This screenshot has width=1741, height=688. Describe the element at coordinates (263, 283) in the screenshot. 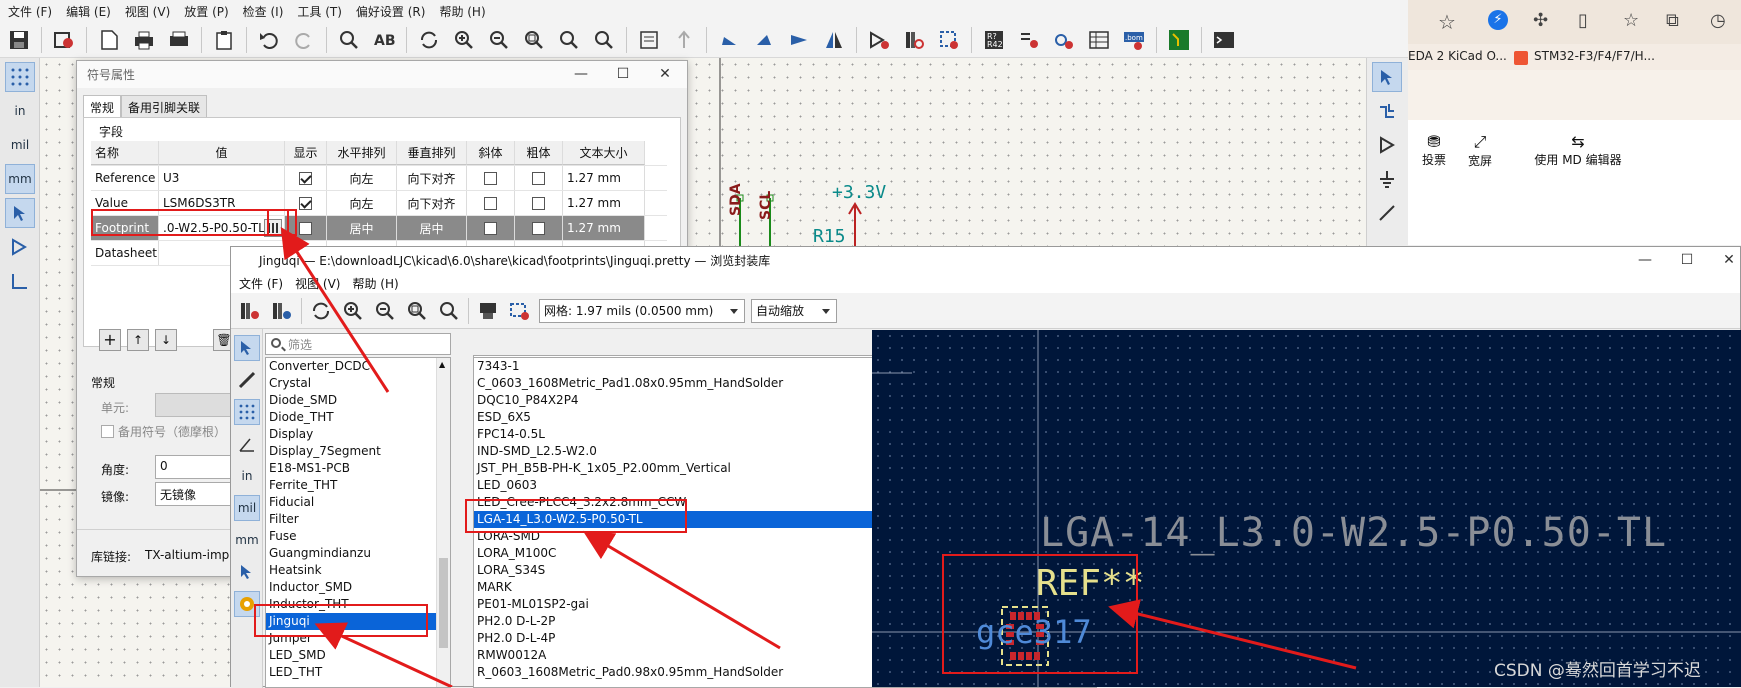

I see `menu-file: 文件 (F)` at that location.